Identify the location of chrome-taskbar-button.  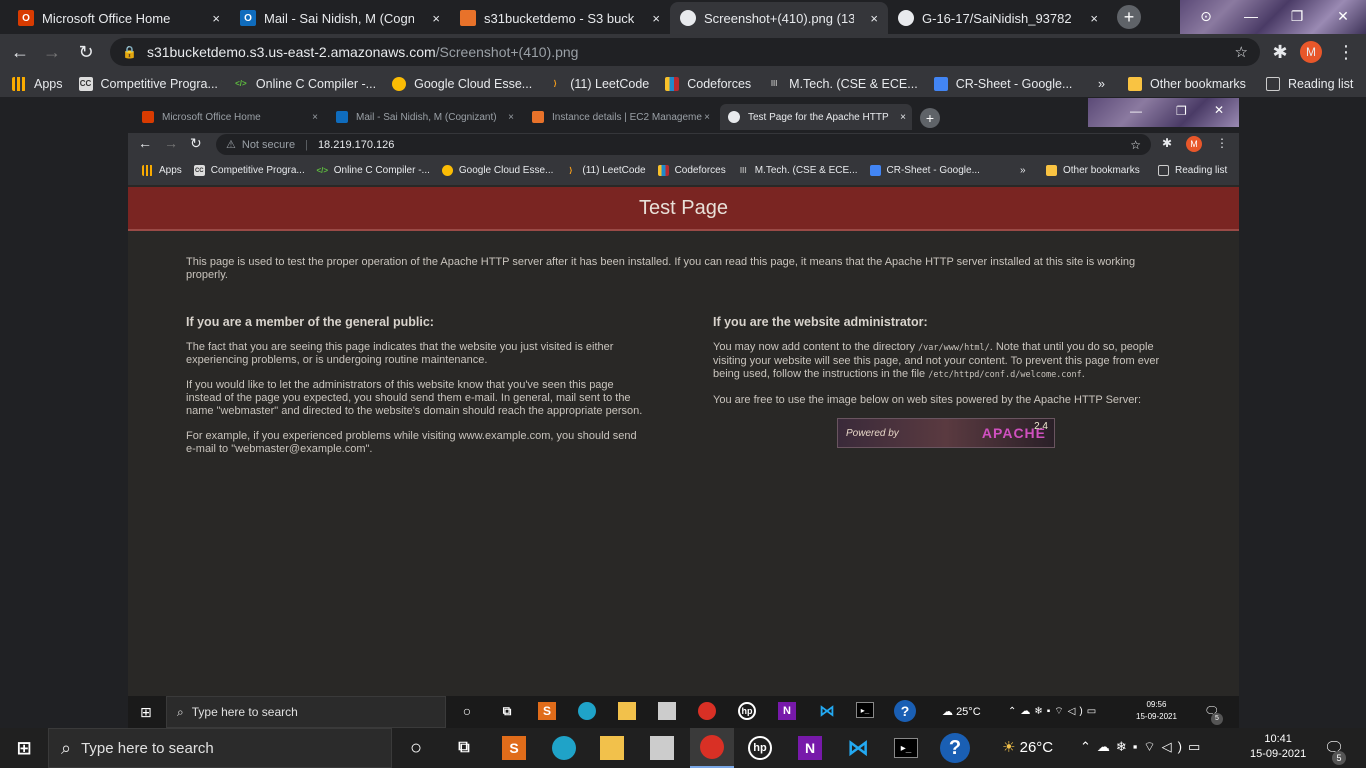
(712, 748).